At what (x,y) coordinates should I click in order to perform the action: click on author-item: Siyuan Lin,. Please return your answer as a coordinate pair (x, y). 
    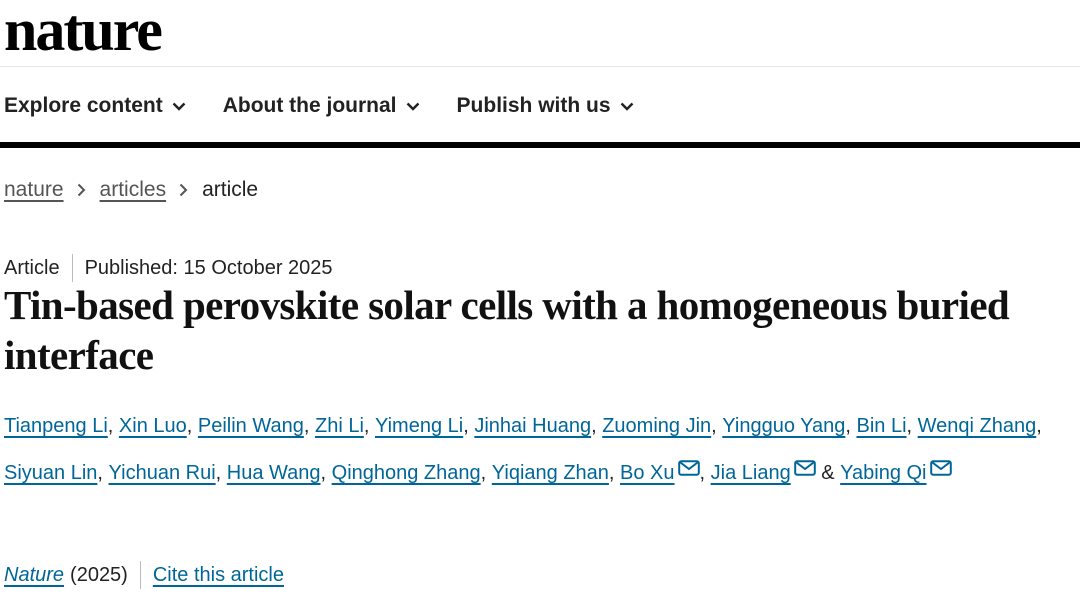
    Looking at the image, I should click on (56, 473).